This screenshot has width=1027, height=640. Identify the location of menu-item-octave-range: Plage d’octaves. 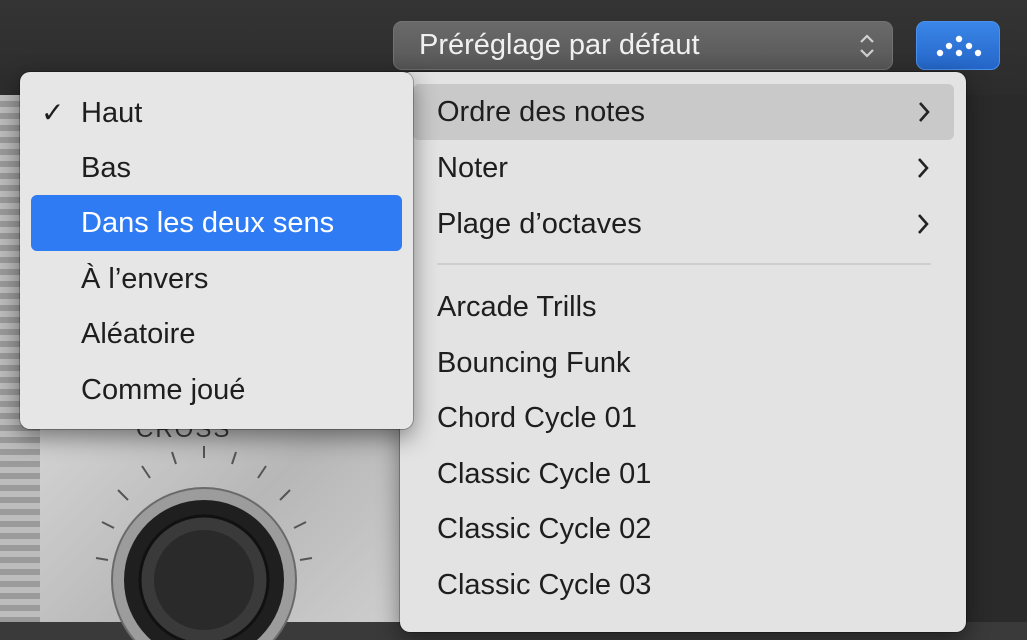
(683, 224).